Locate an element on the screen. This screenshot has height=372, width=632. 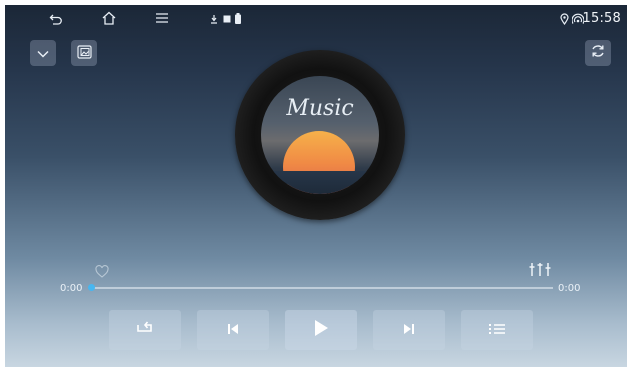
battery-icon is located at coordinates (238, 18).